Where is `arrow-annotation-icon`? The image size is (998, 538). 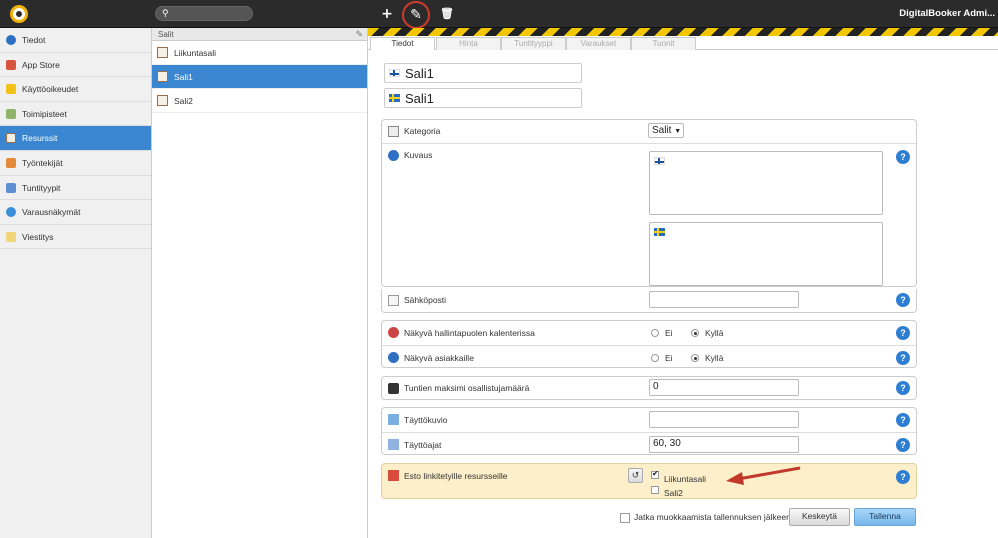 arrow-annotation-icon is located at coordinates (763, 475).